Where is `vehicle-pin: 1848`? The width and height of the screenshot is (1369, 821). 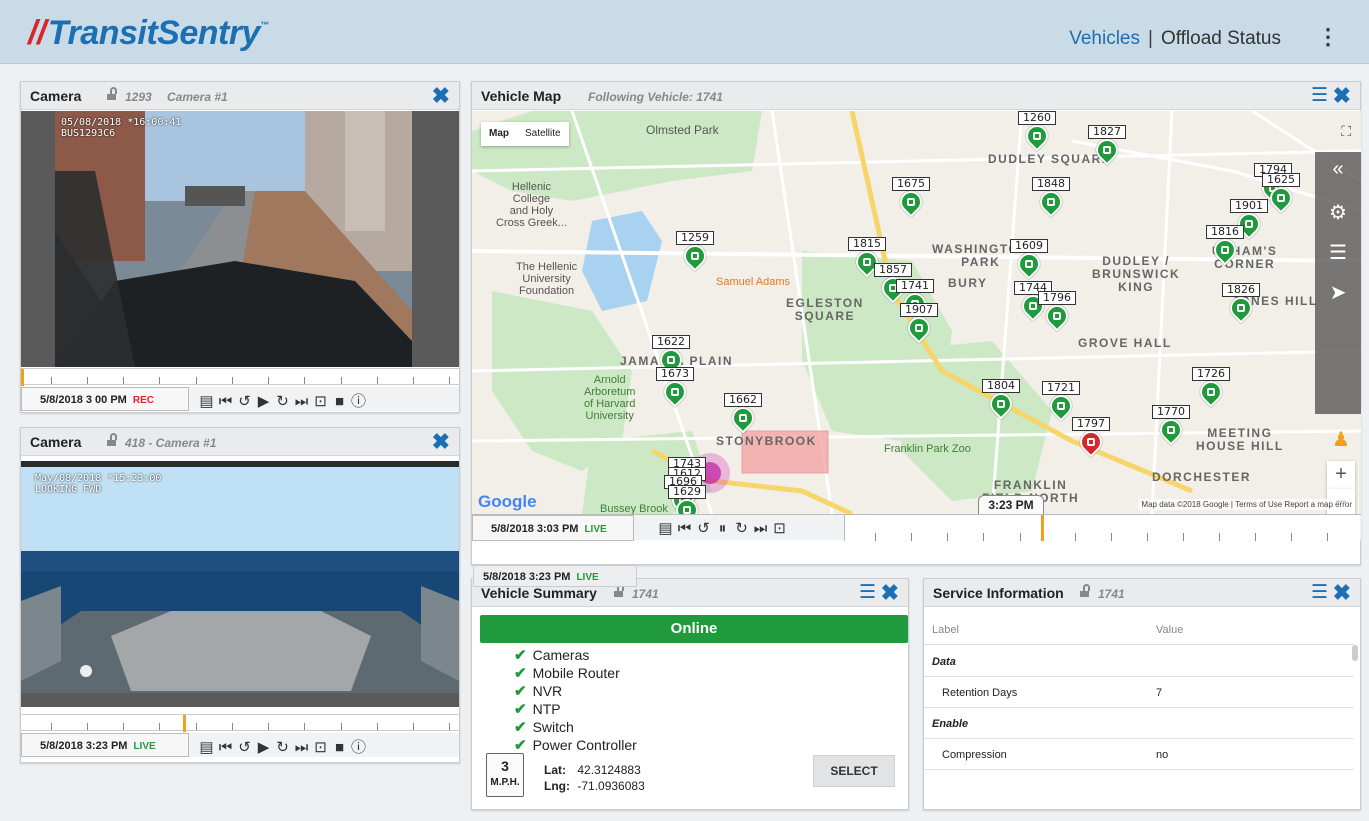 vehicle-pin: 1848 is located at coordinates (1056, 200).